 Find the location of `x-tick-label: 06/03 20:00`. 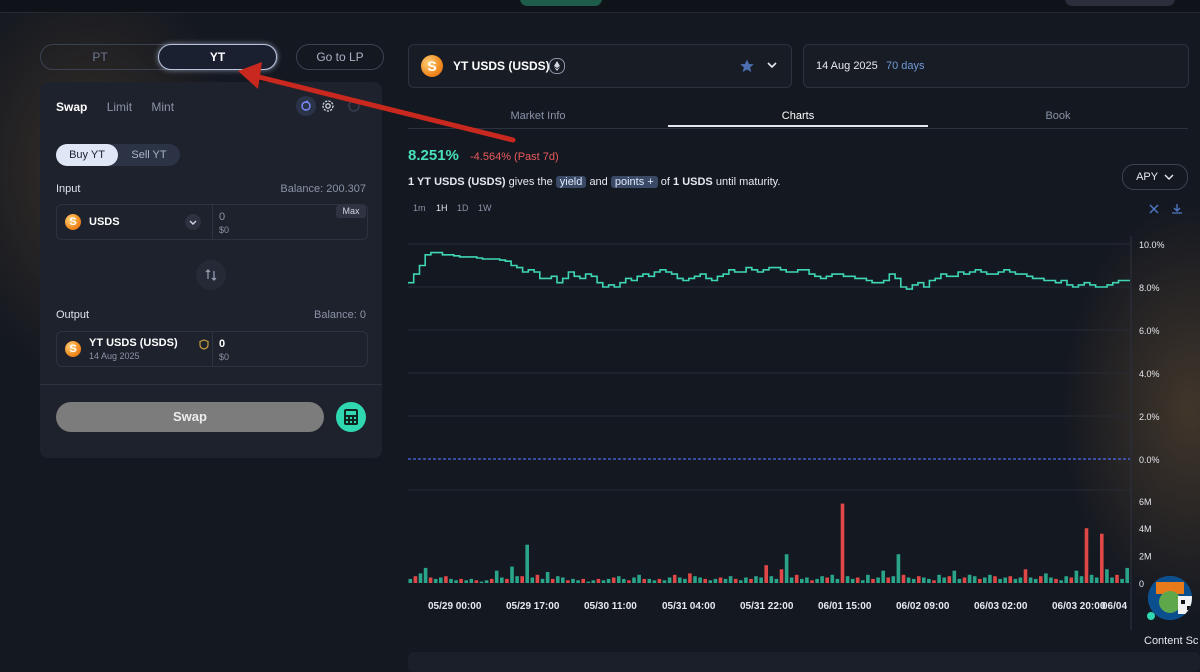

x-tick-label: 06/03 20:00 is located at coordinates (1079, 606).